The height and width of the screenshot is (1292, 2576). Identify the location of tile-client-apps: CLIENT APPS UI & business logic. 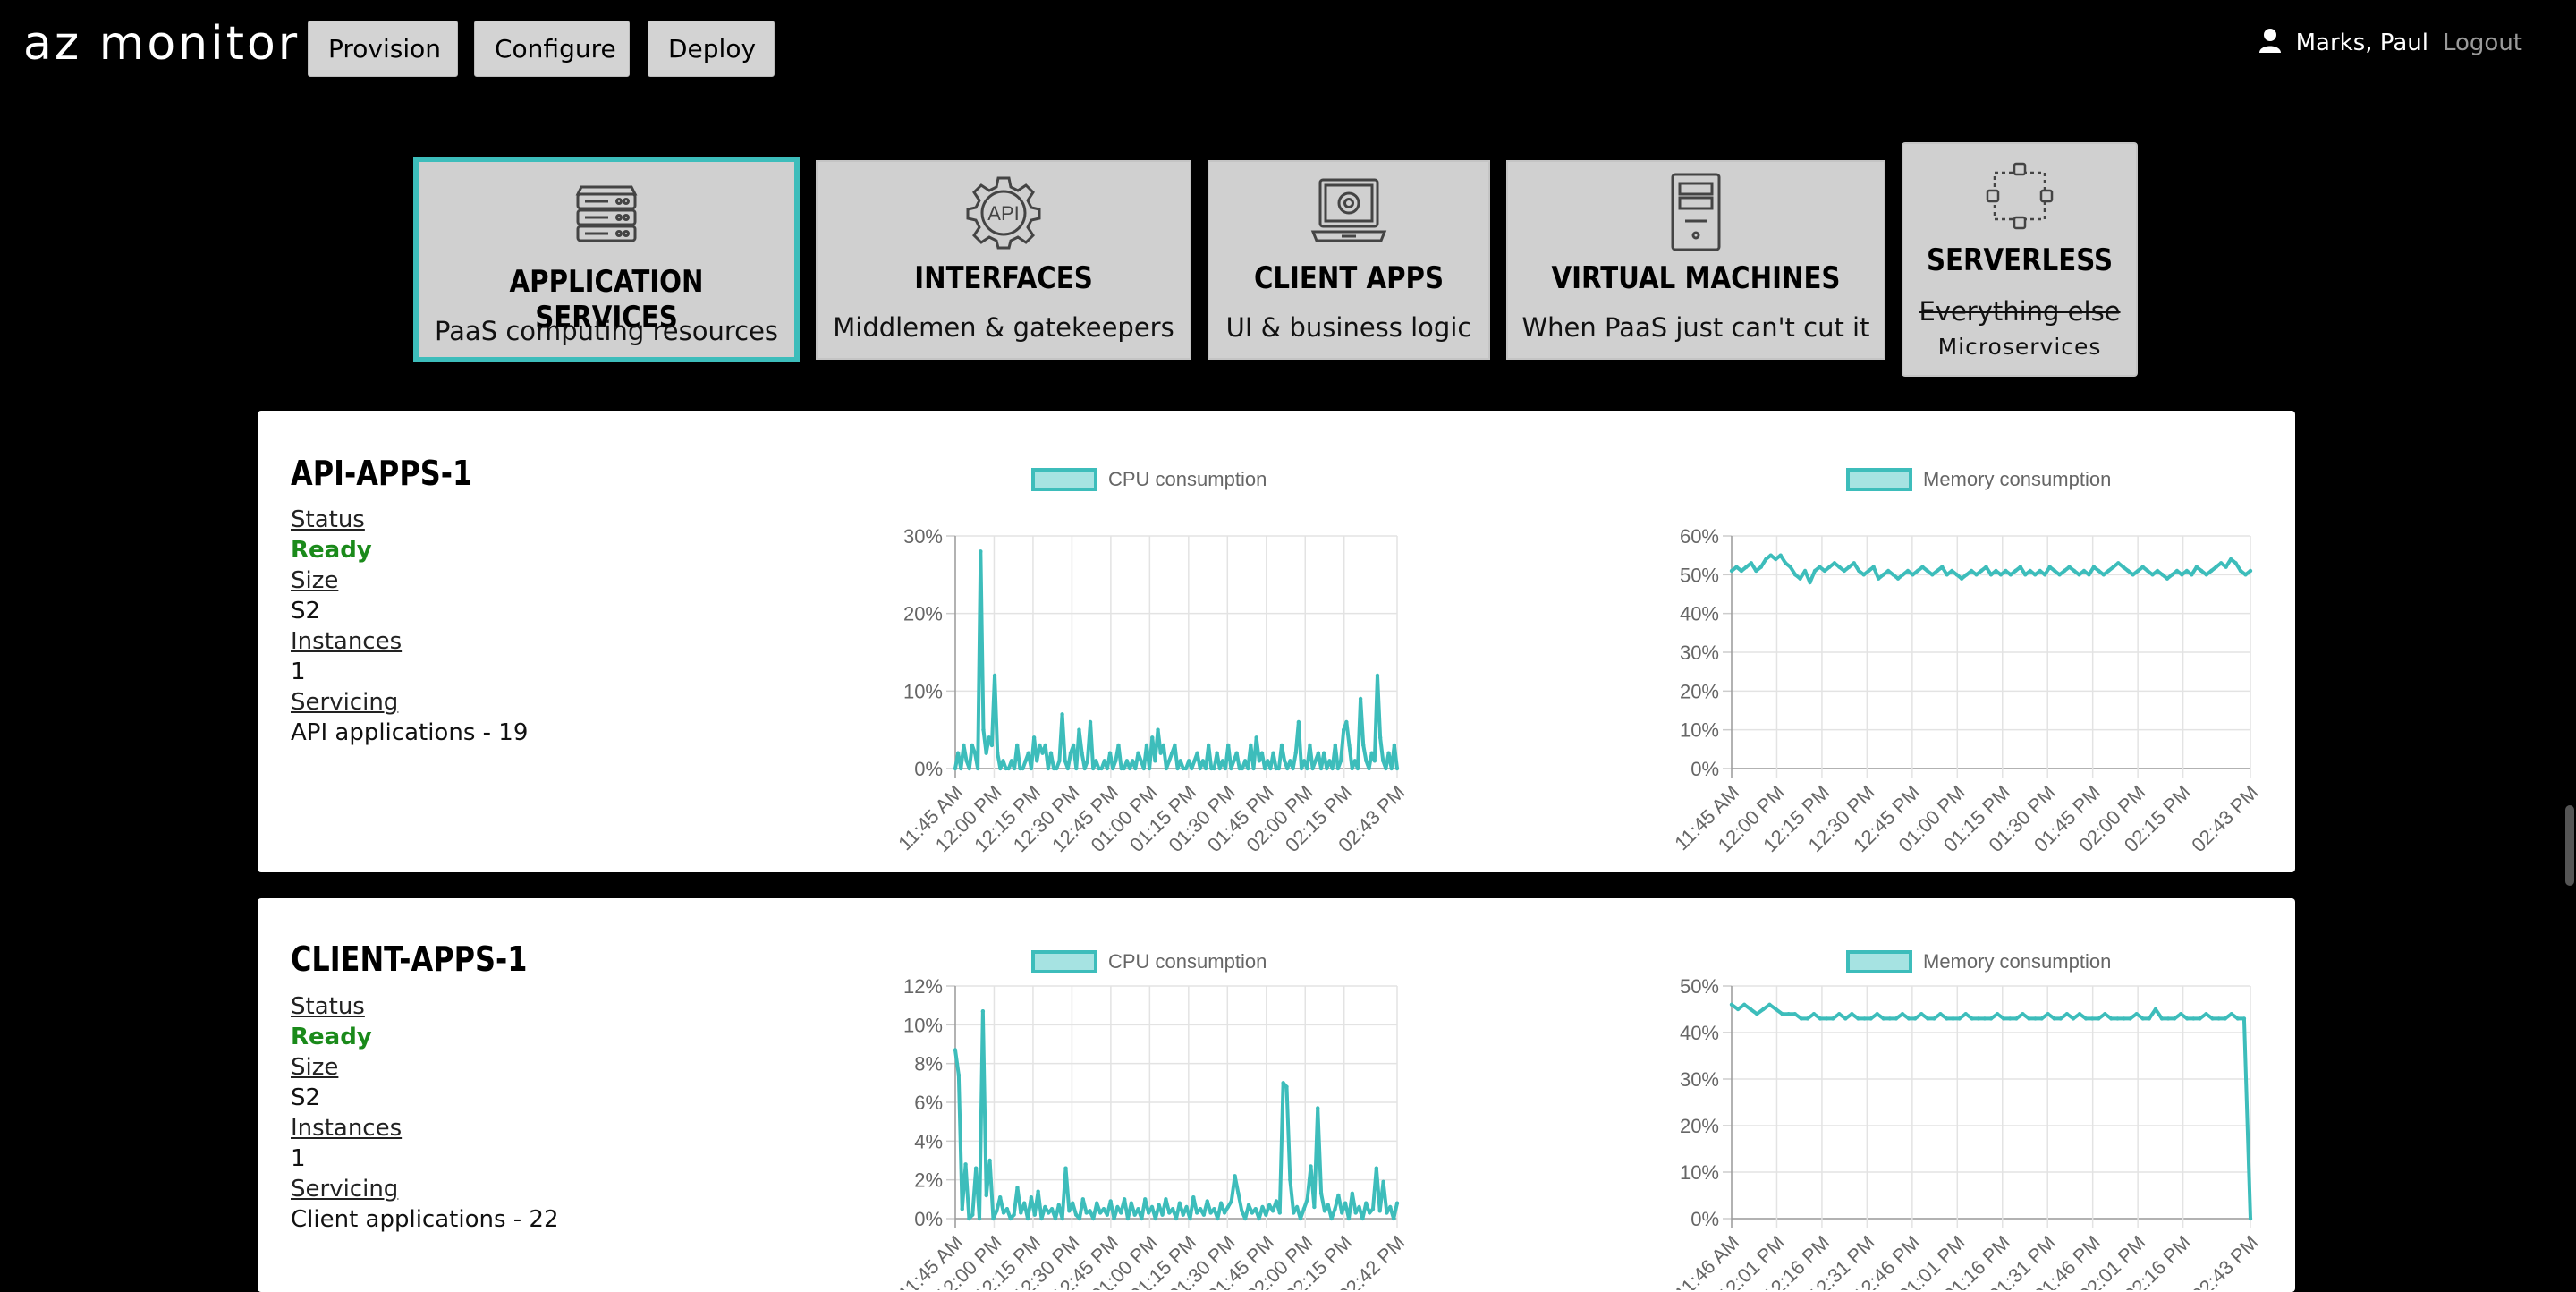
(1349, 260).